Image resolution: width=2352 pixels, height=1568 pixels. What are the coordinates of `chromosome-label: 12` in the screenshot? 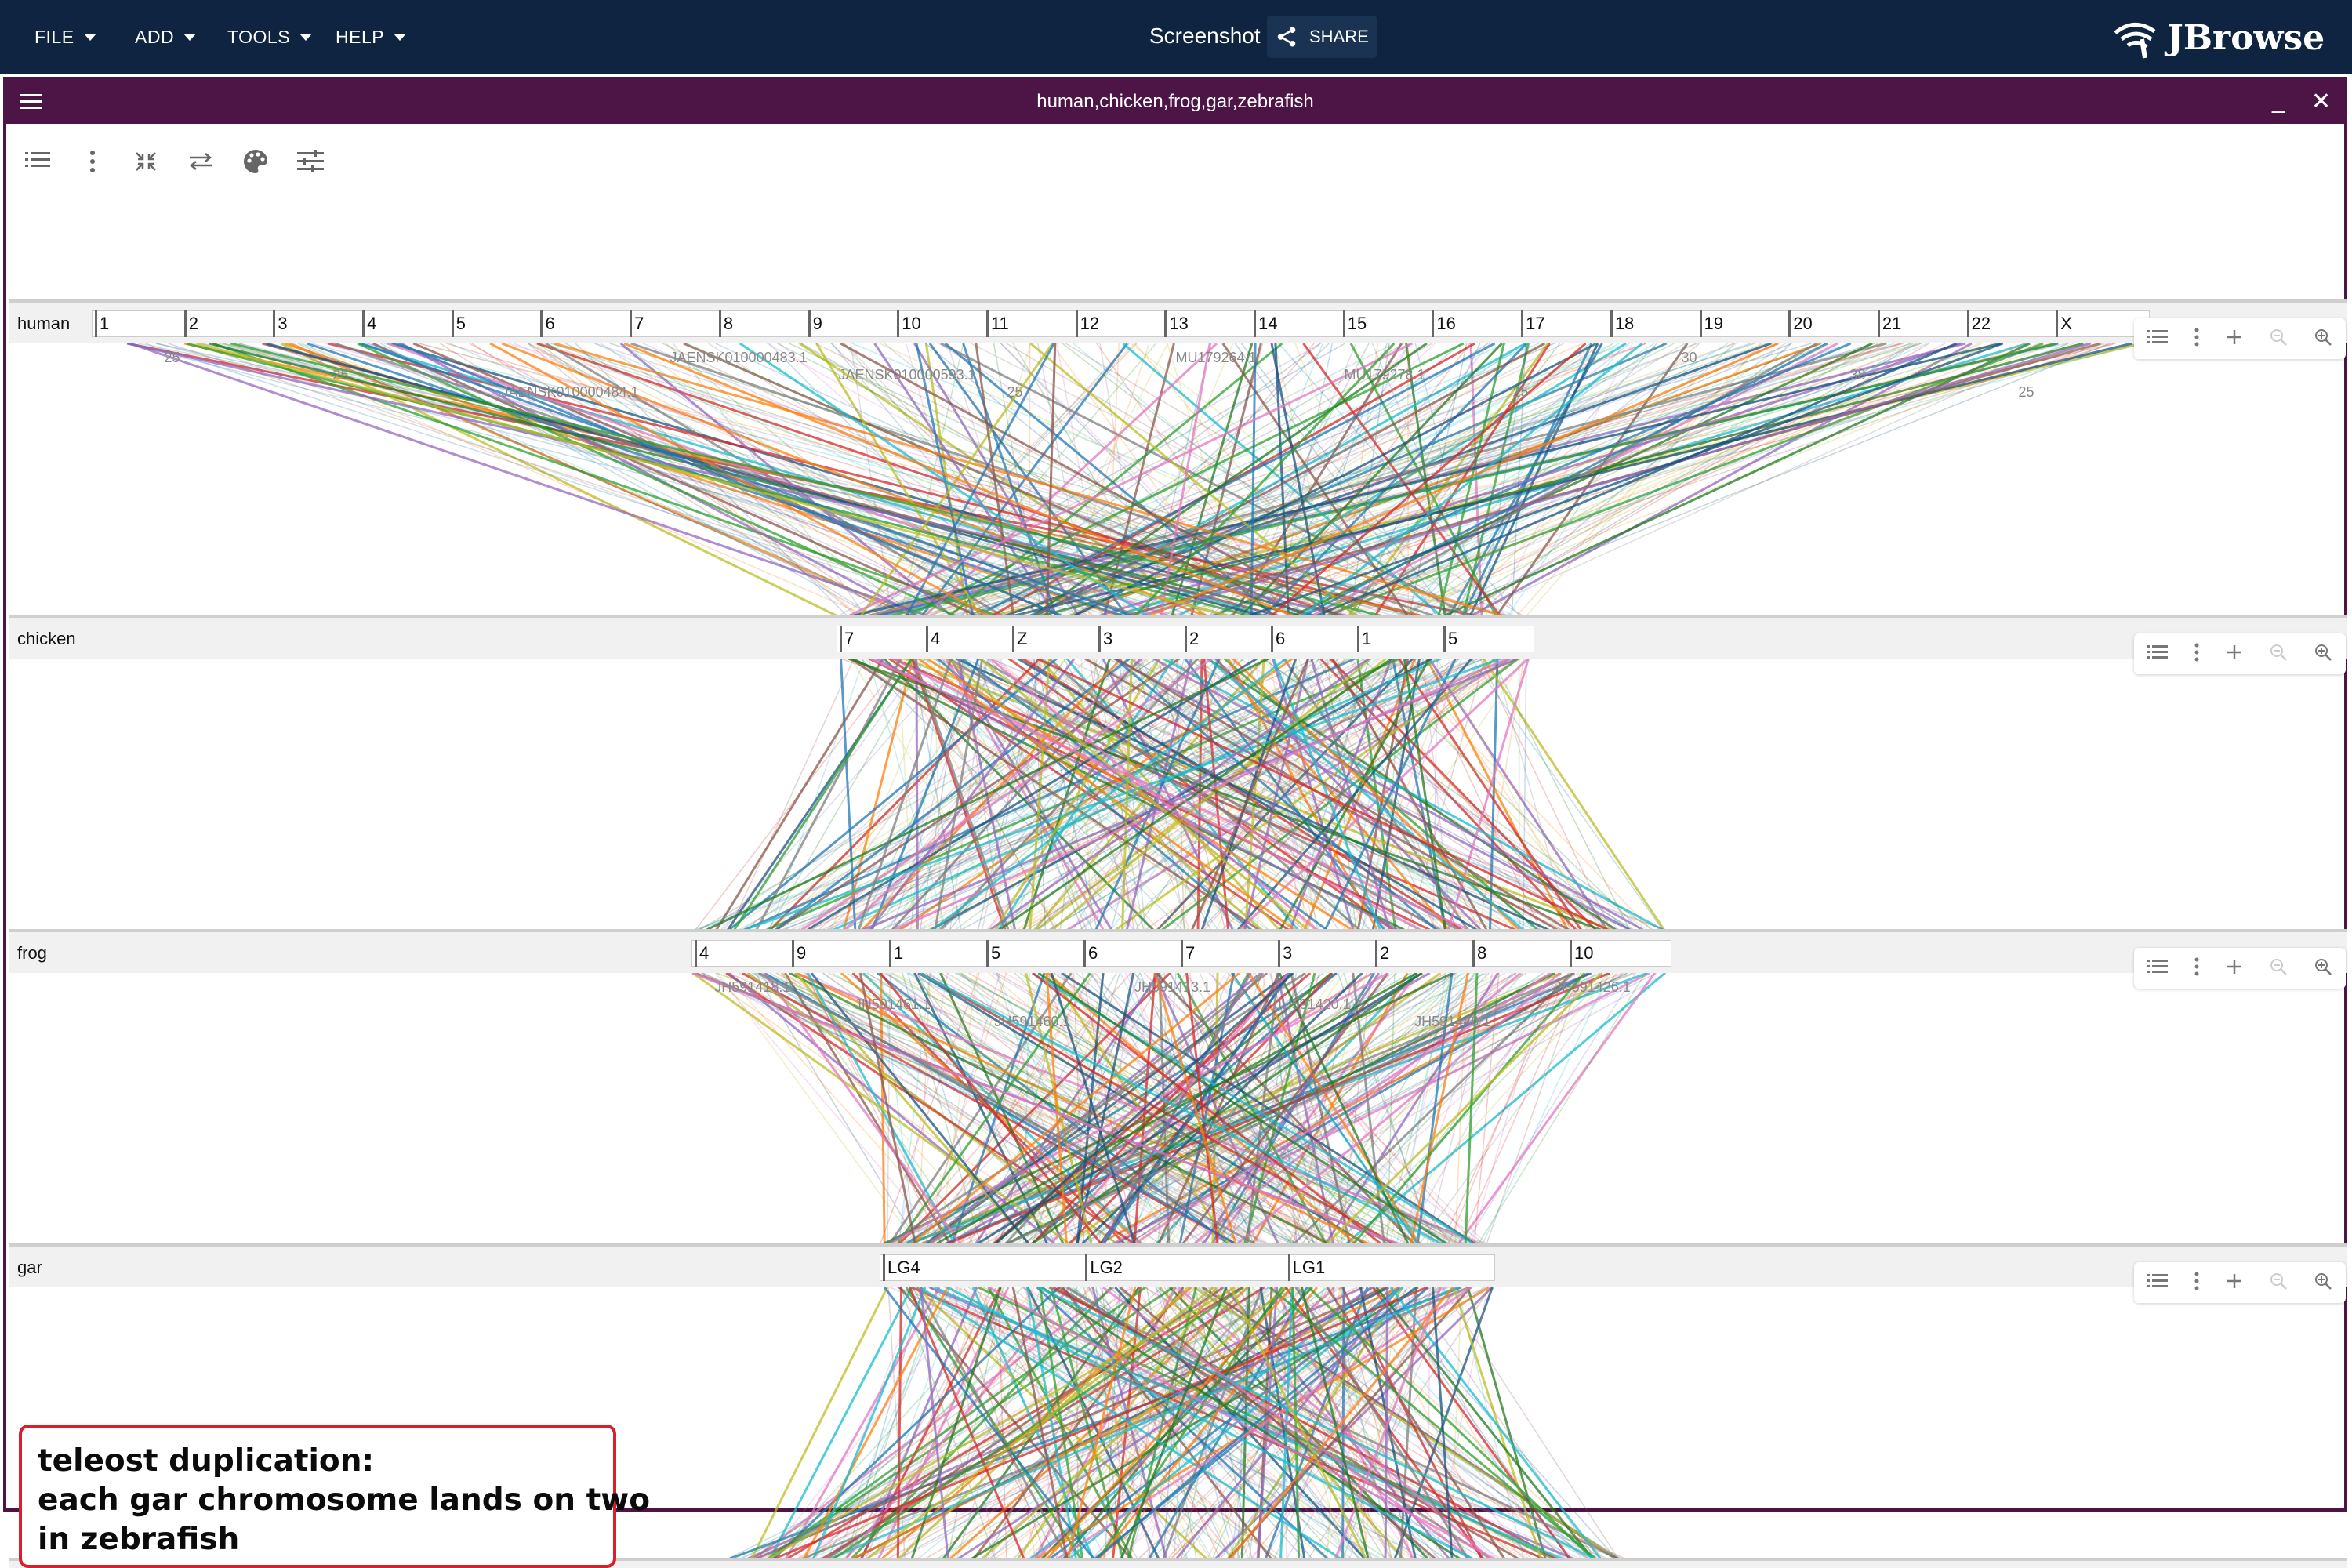 It's located at (1089, 324).